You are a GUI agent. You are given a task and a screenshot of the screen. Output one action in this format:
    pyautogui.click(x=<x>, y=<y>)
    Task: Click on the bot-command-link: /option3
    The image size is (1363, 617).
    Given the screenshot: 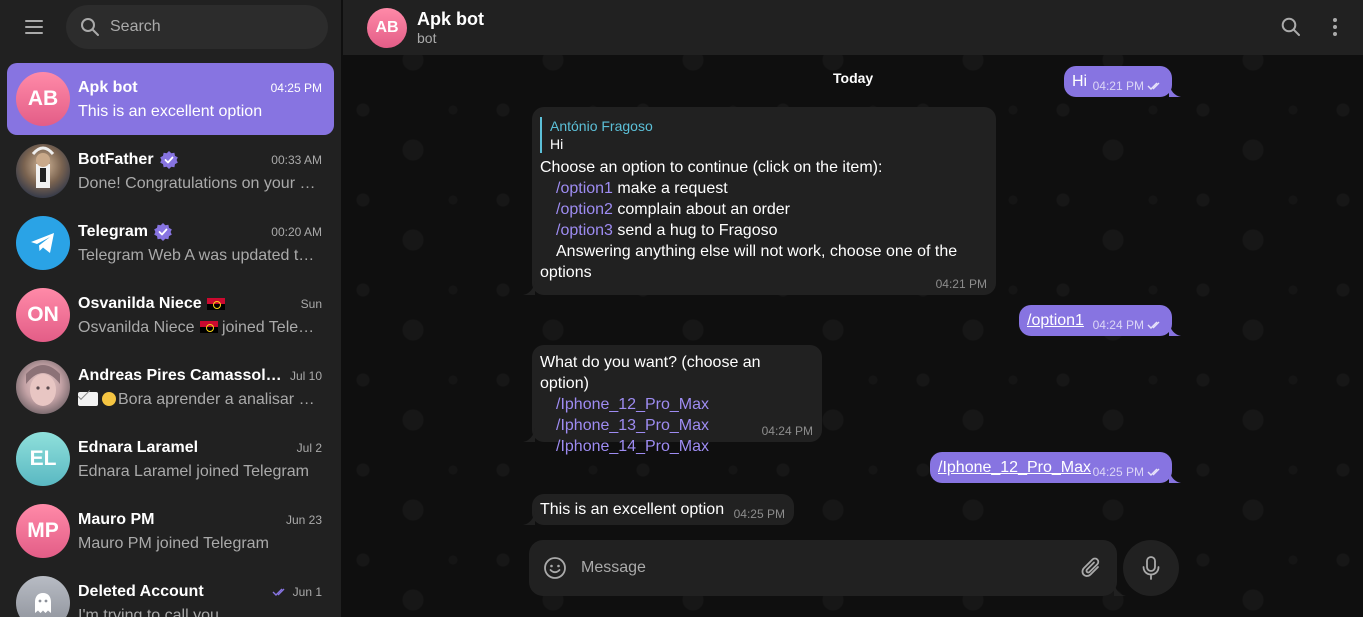 What is the action you would take?
    pyautogui.click(x=584, y=230)
    